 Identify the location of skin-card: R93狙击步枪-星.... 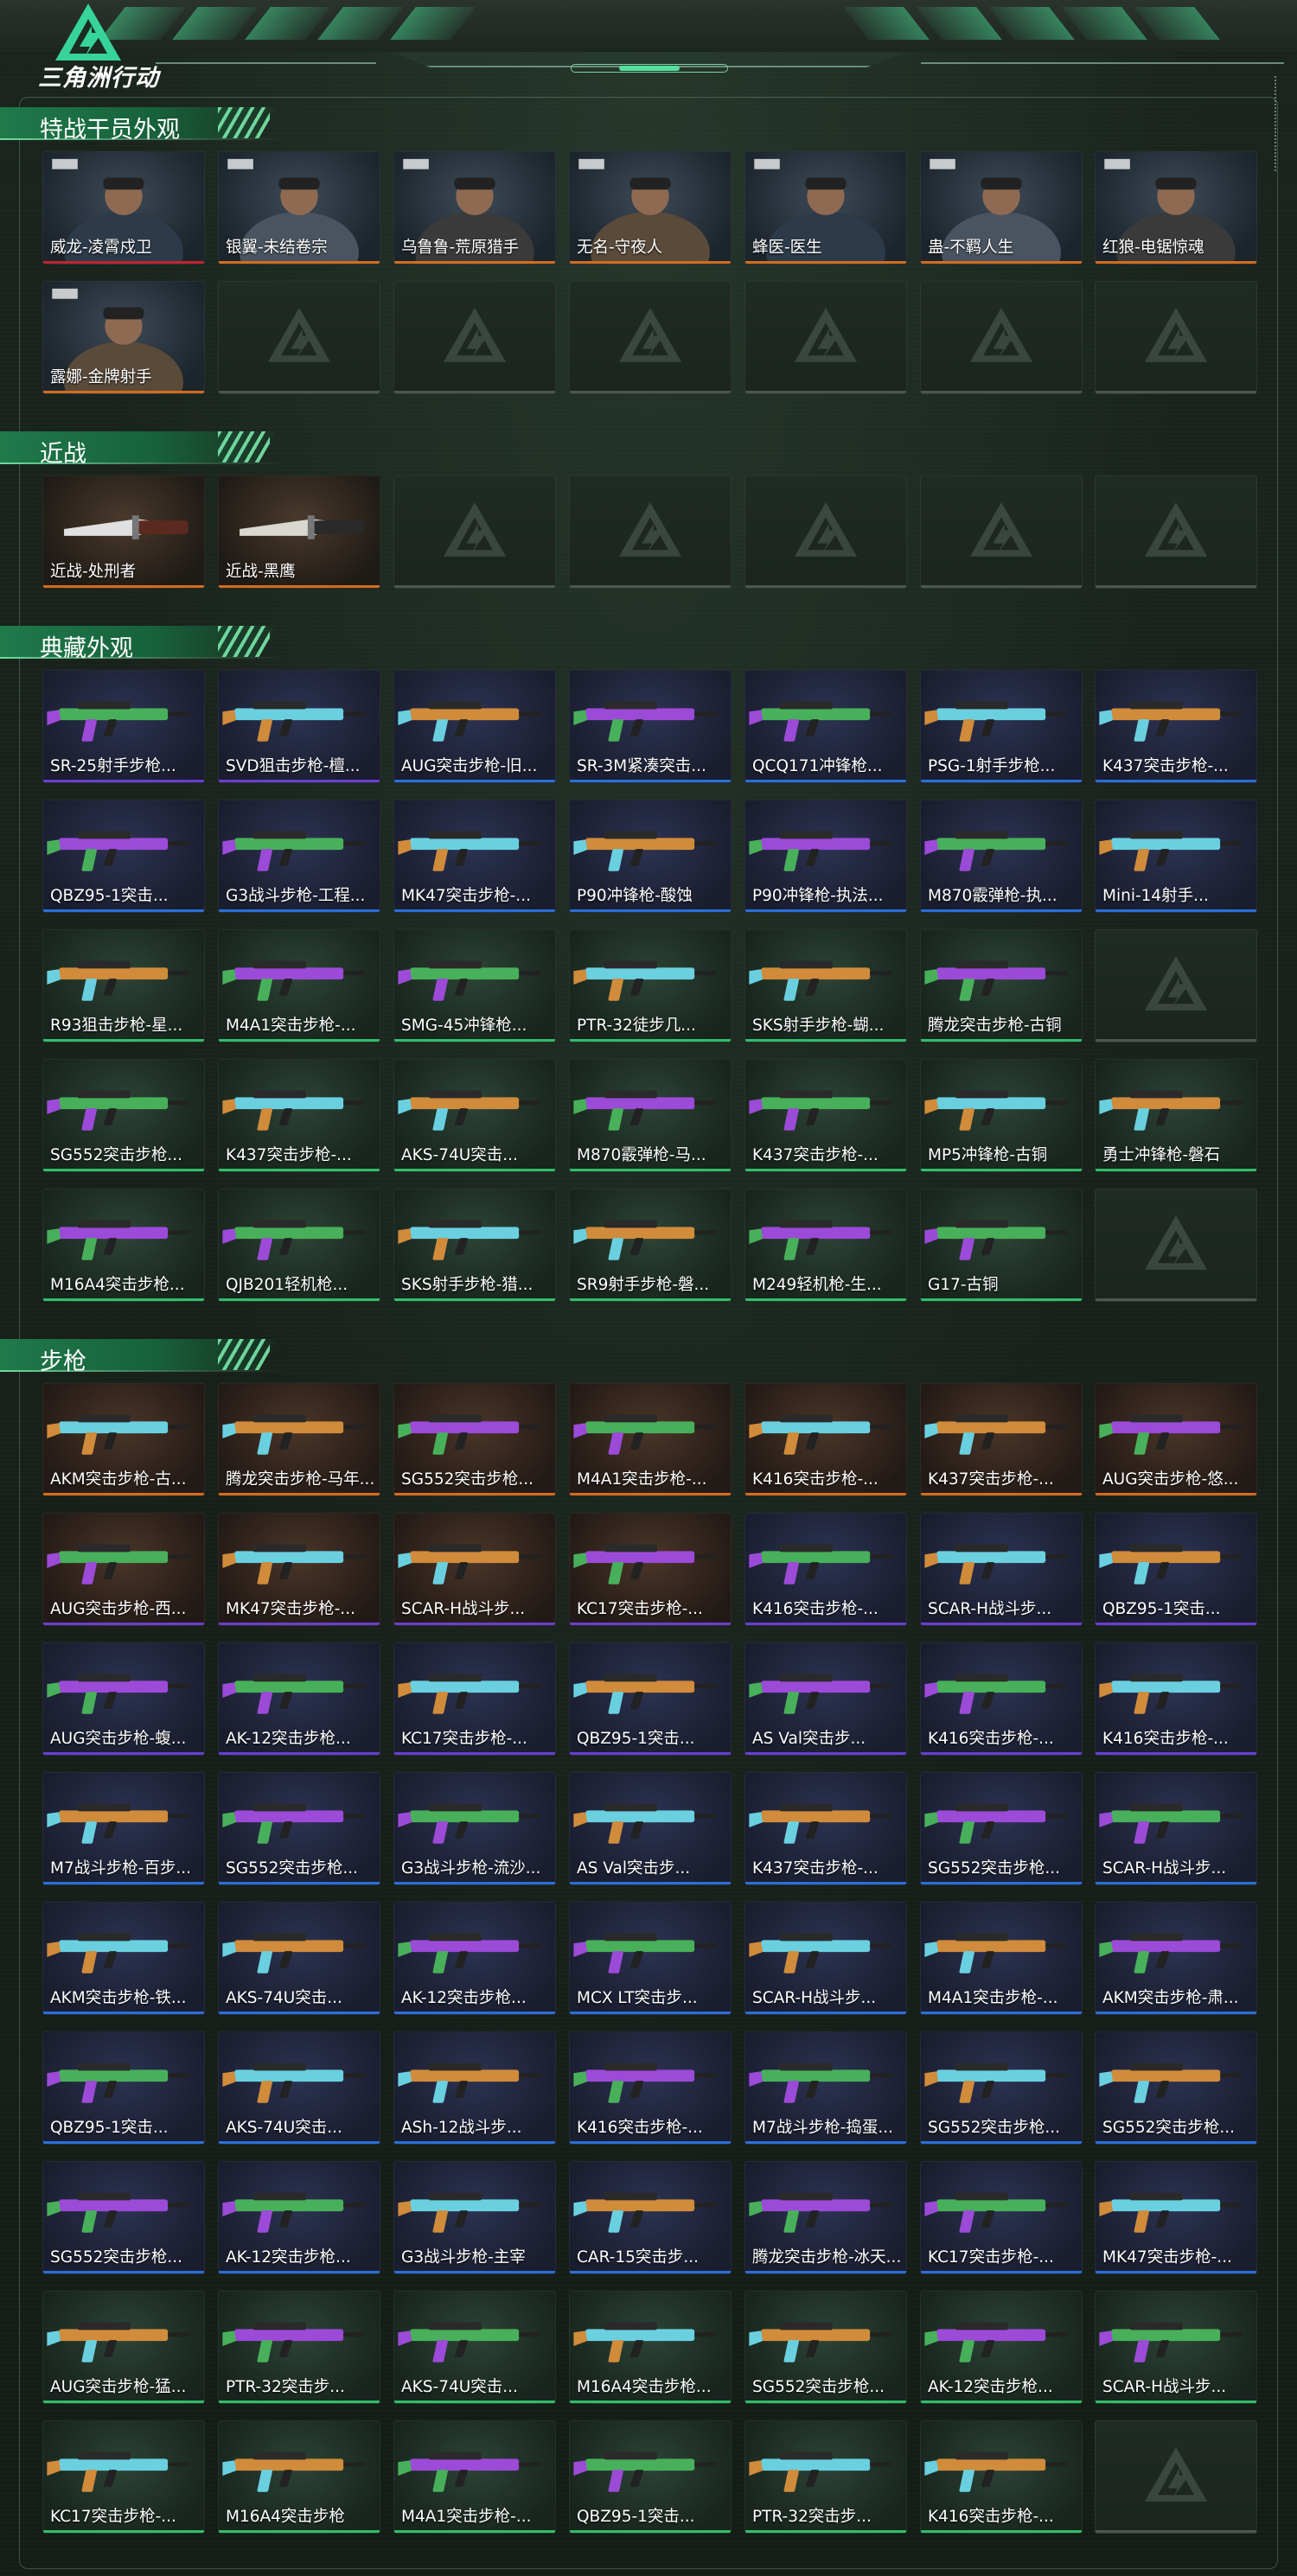
(124, 986).